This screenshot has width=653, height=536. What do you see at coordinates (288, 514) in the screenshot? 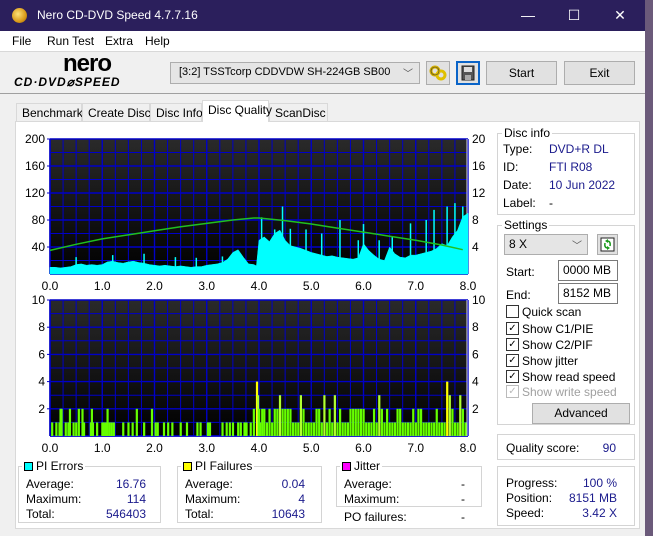
I see `pi-failures-total-value: 10643` at bounding box center [288, 514].